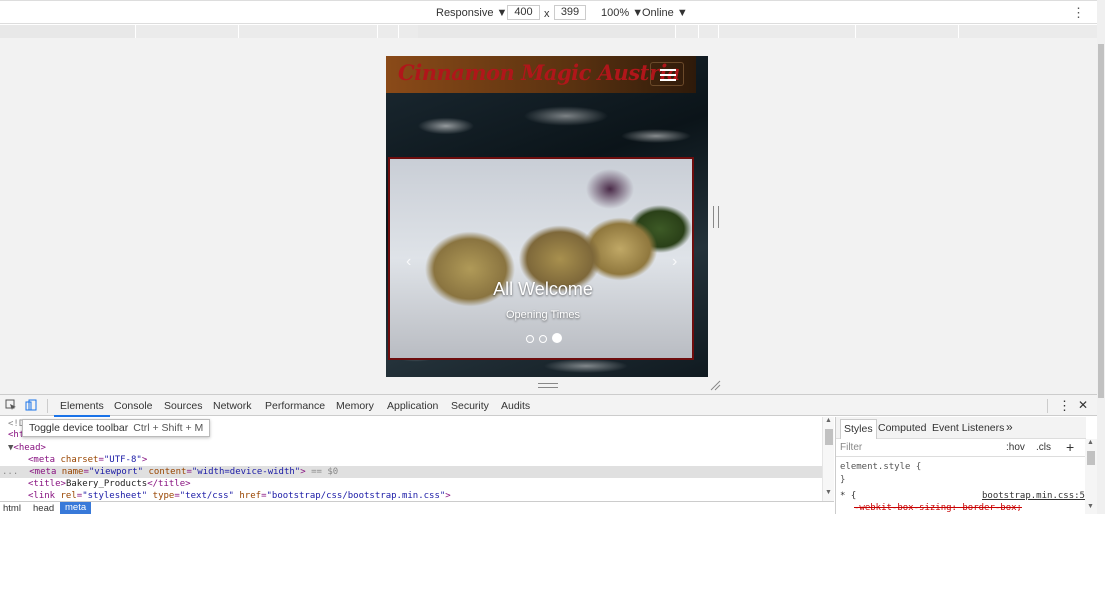 The image size is (1105, 597). What do you see at coordinates (968, 428) in the screenshot?
I see `tab-event-listeners: Event Listeners` at bounding box center [968, 428].